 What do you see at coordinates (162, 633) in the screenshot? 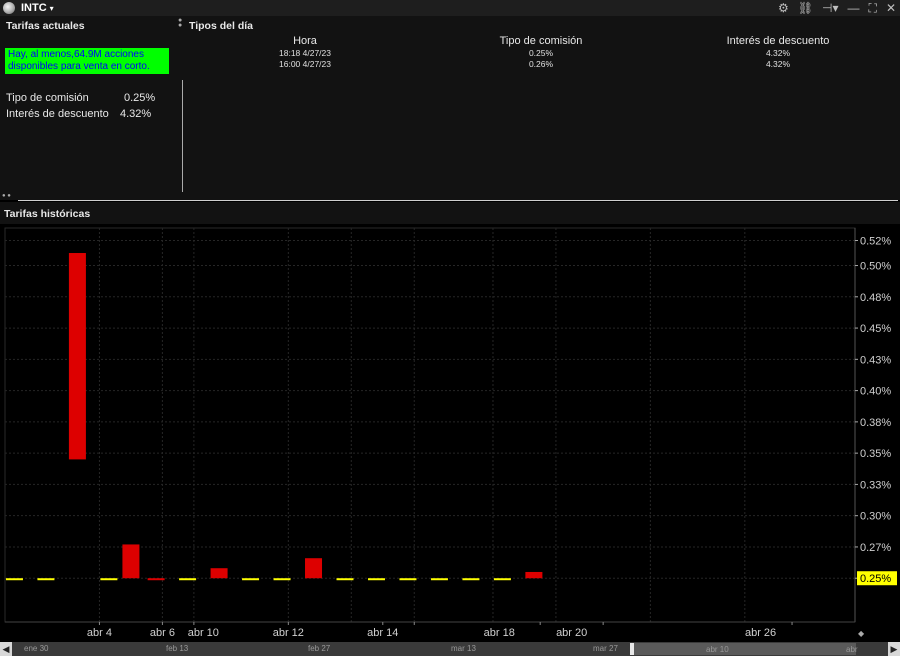
I see `x-tick-label: abr 6` at bounding box center [162, 633].